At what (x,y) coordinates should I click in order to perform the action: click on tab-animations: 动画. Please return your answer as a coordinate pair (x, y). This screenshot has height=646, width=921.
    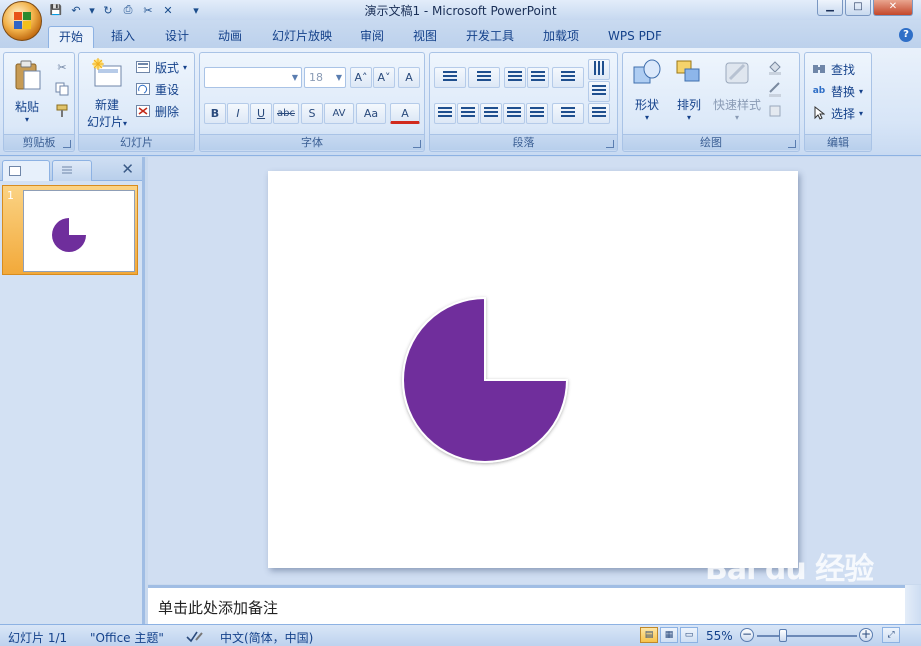
    Looking at the image, I should click on (230, 37).